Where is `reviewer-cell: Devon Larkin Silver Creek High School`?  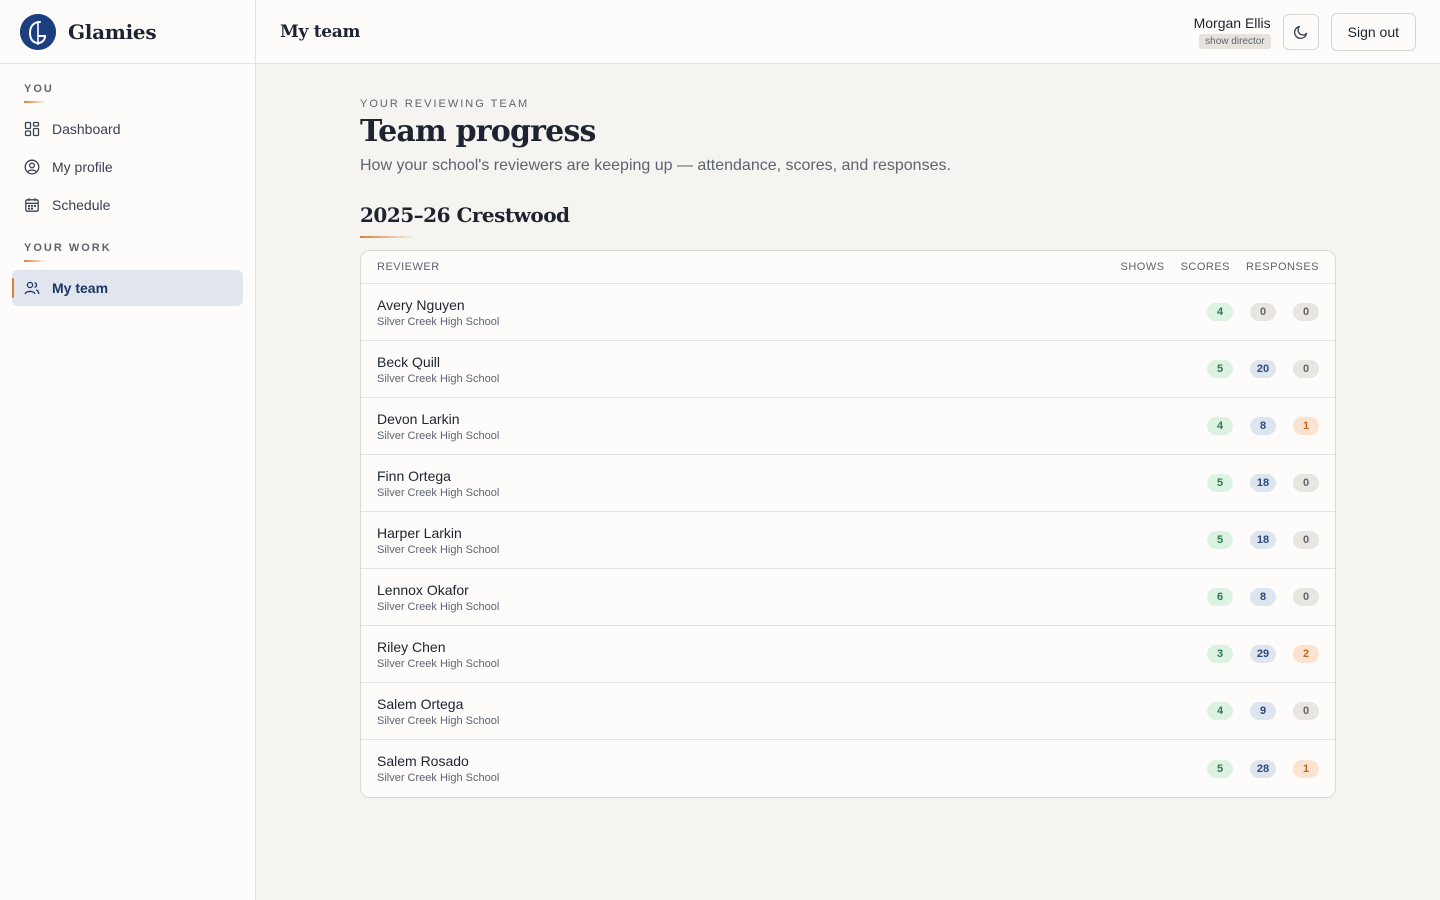
reviewer-cell: Devon Larkin Silver Creek High School is located at coordinates (783, 426).